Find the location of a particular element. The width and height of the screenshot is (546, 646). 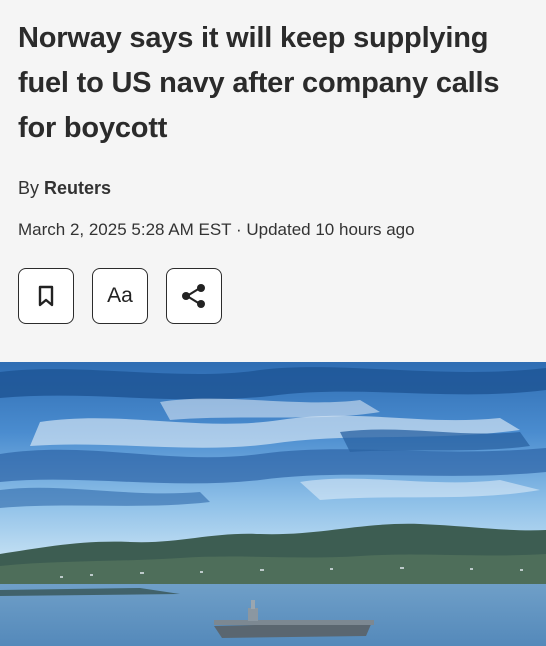

bookmark-button is located at coordinates (46, 296).